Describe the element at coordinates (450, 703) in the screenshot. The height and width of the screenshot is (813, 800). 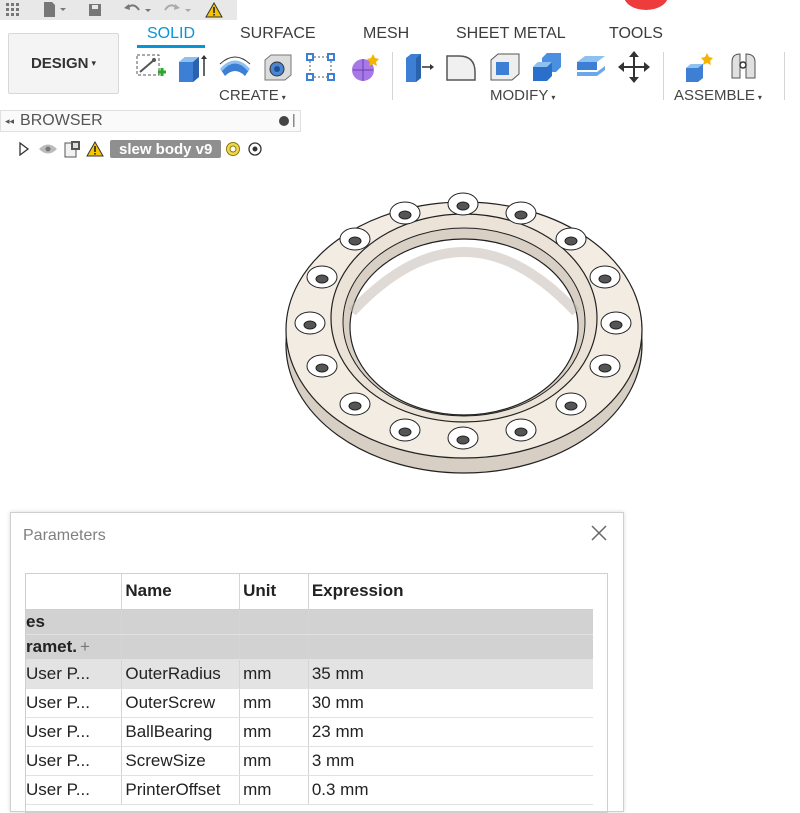
I see `cell-expression: 30 mm` at that location.